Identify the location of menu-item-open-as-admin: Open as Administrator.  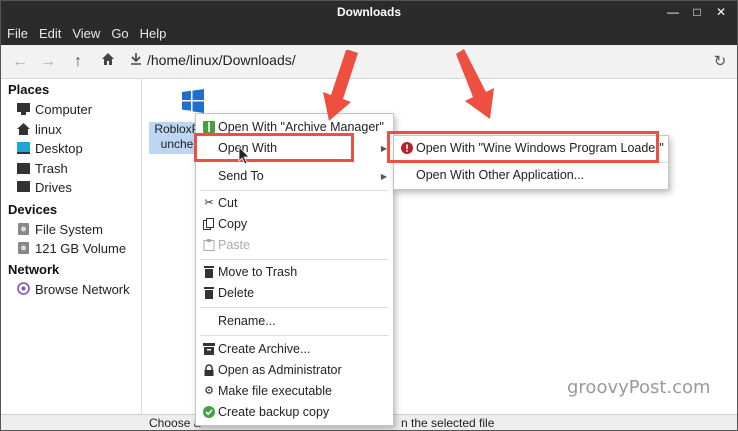
(294, 370).